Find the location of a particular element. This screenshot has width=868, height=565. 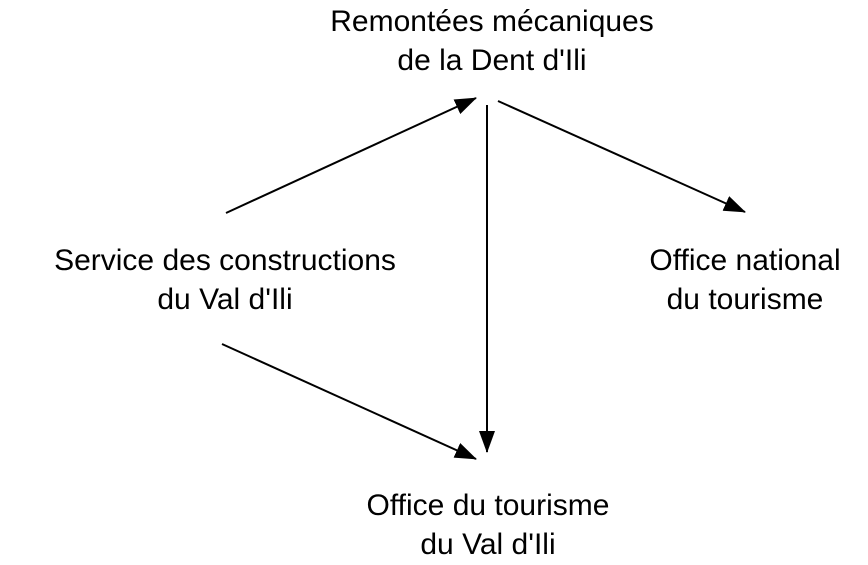

node-remontees-mecaniques: Remontées mécaniques de la Dent d'Ili is located at coordinates (492, 41).